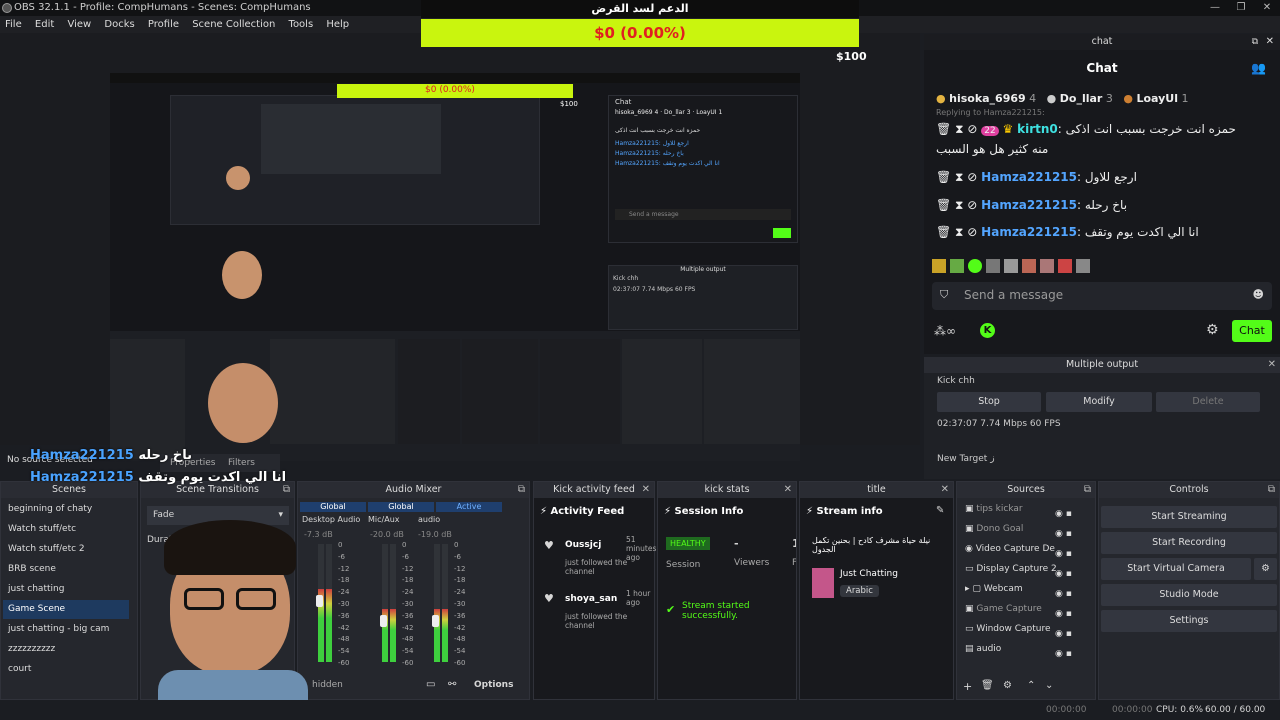  Describe the element at coordinates (966, 459) in the screenshot. I see `new-target-label: New Target ز` at that location.